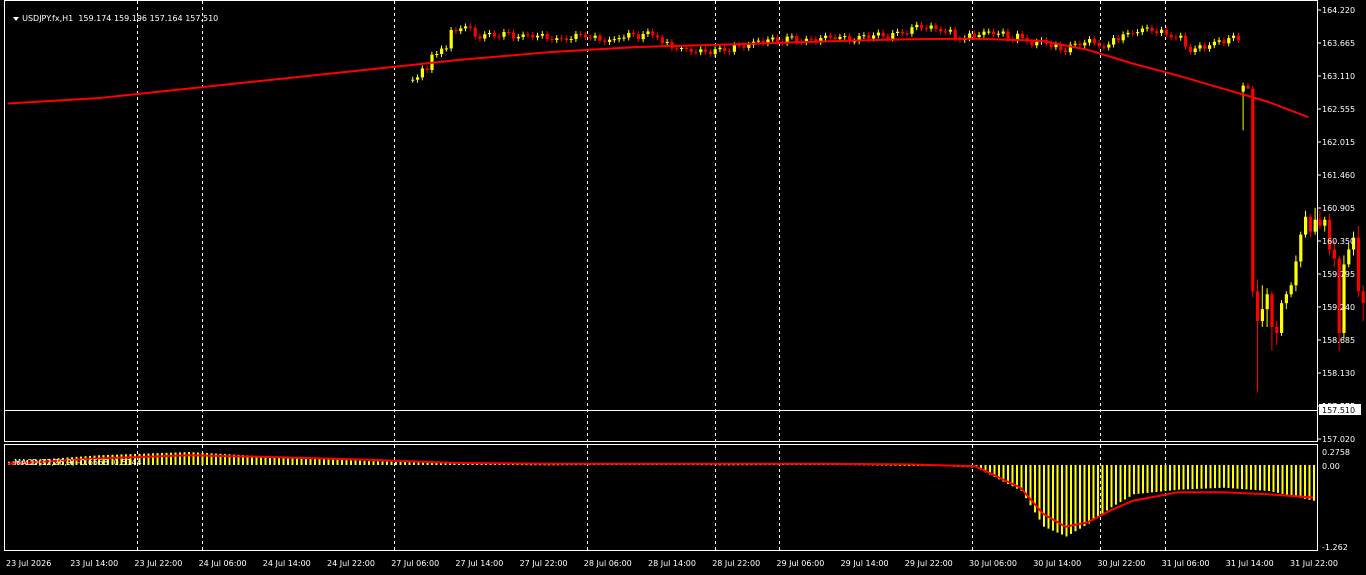 The width and height of the screenshot is (1366, 575). Describe the element at coordinates (1121, 563) in the screenshot. I see `time-tick-label: 30 Jul 22:00` at that location.